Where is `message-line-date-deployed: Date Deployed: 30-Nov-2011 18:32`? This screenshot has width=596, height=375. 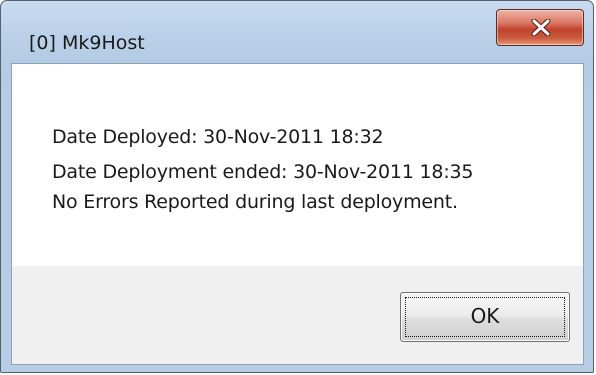
message-line-date-deployed: Date Deployed: 30-Nov-2011 18:32 is located at coordinates (218, 137).